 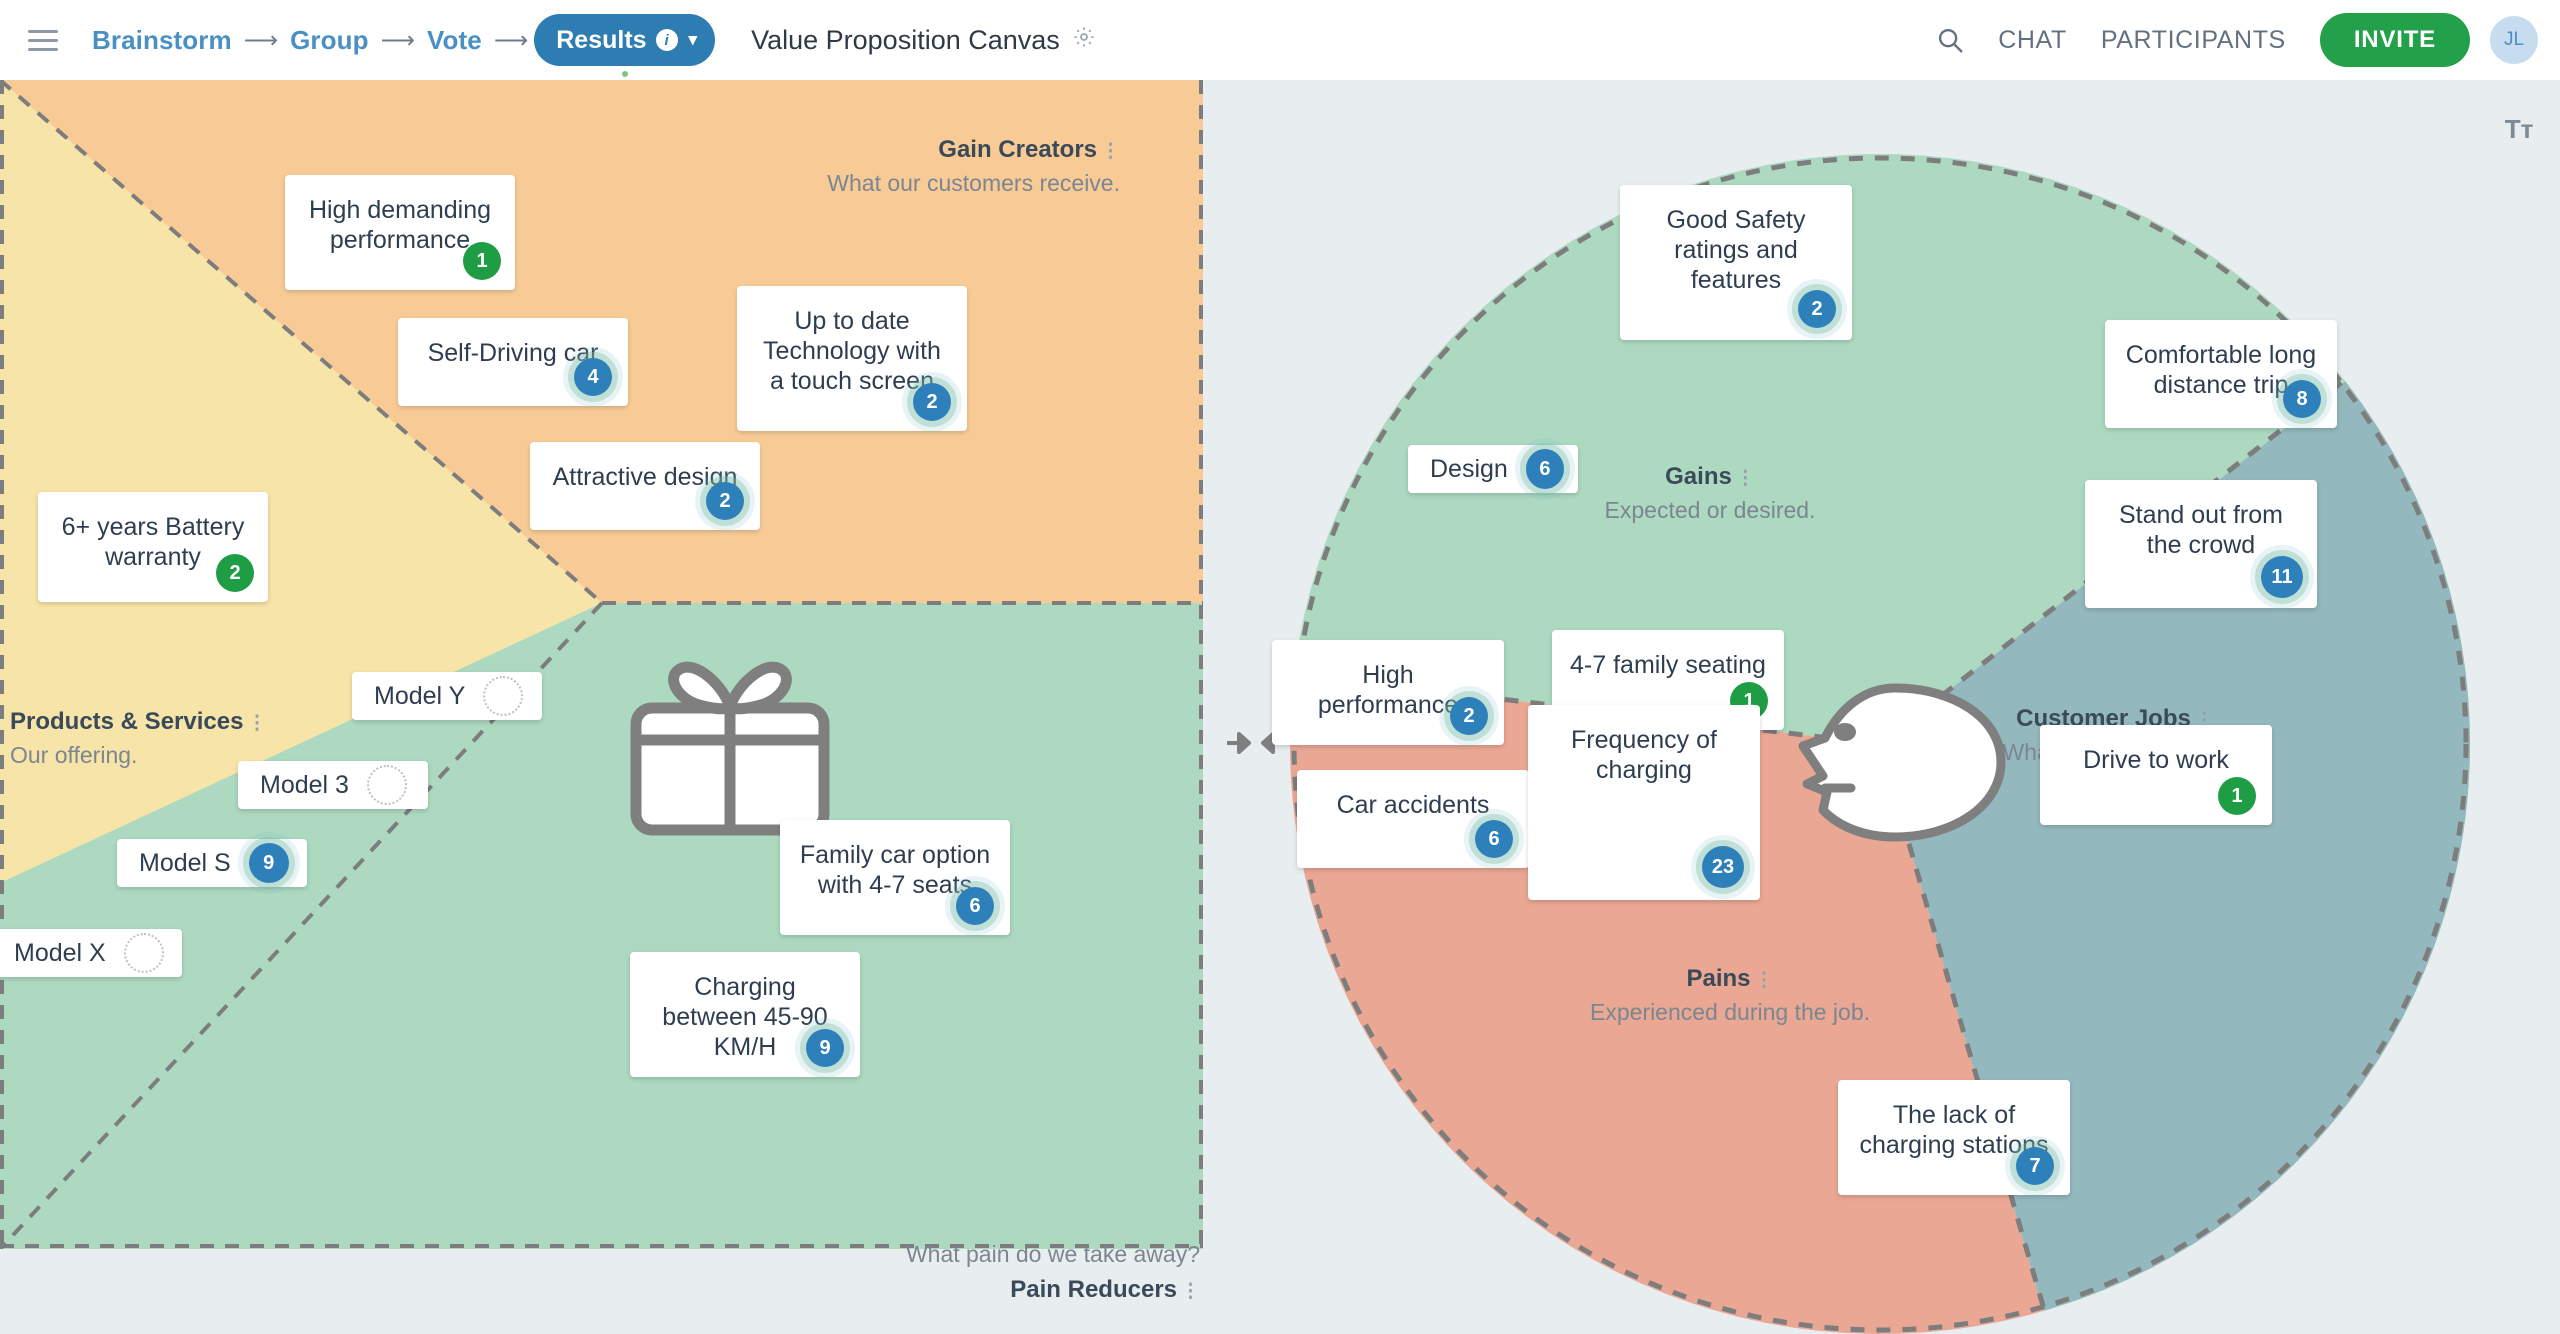 I want to click on gear-icon, so click(x=1084, y=40).